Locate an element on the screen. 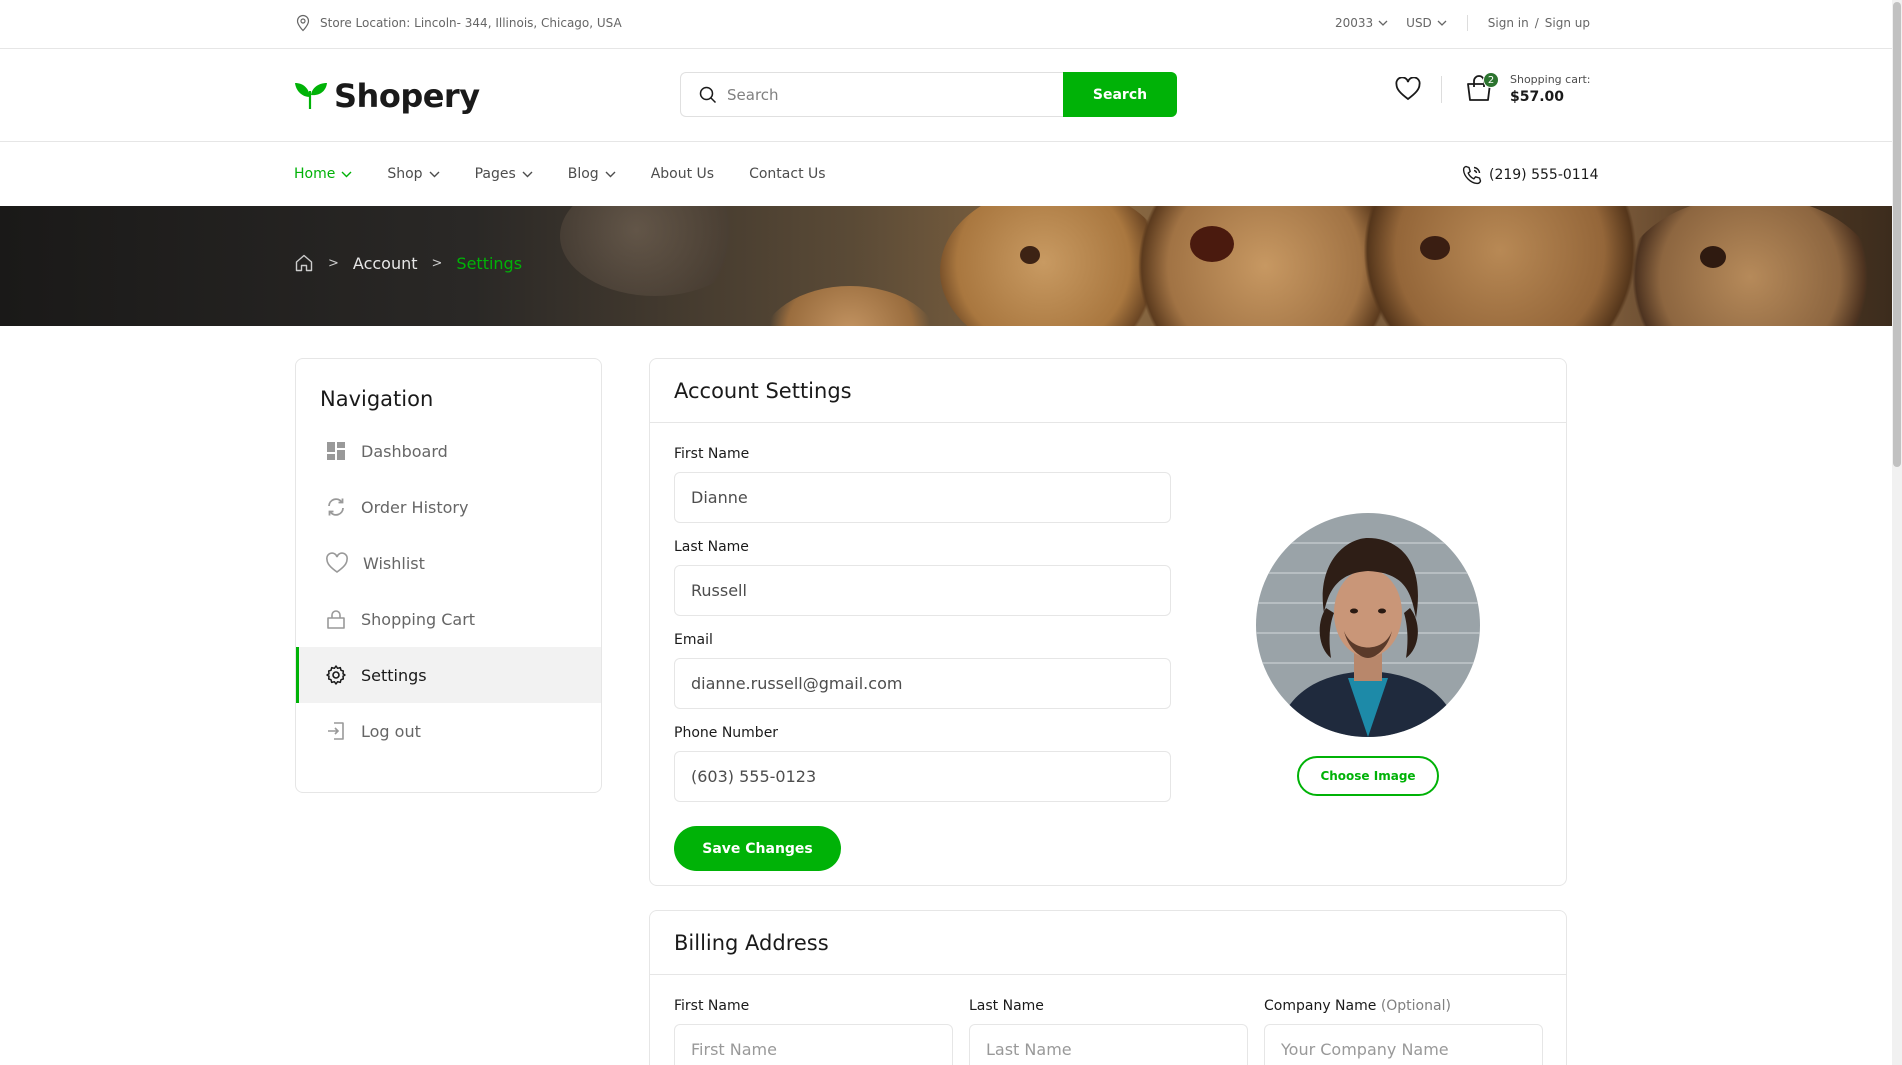  sidebar-item-label: Shopping Cart is located at coordinates (418, 619).